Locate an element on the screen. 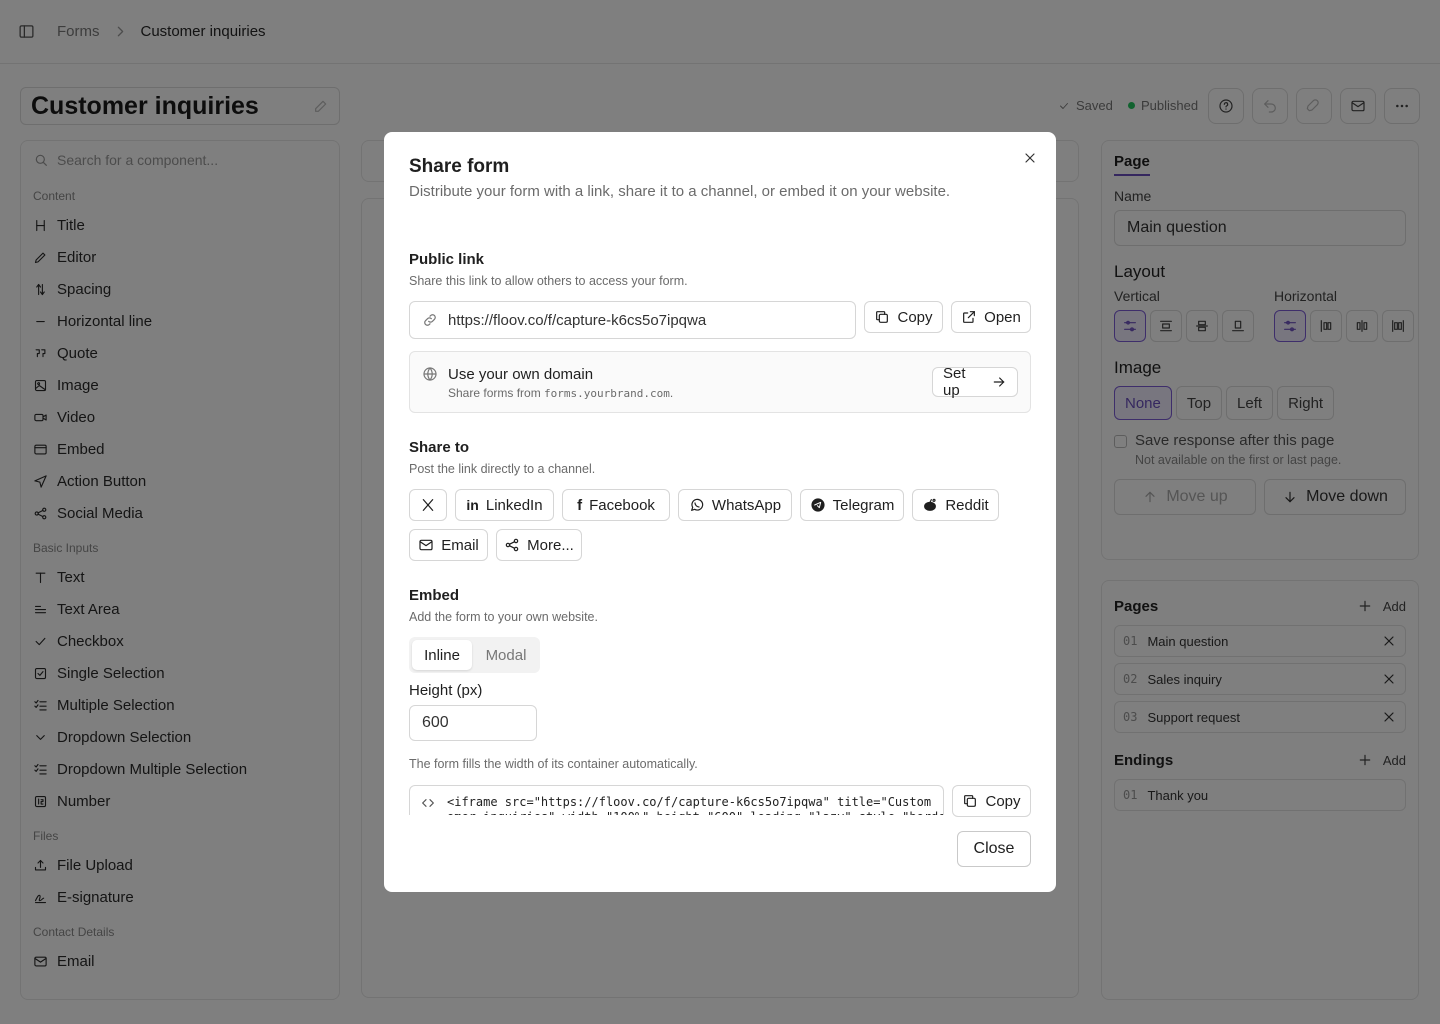  linkedin-icon: in is located at coordinates (472, 505).